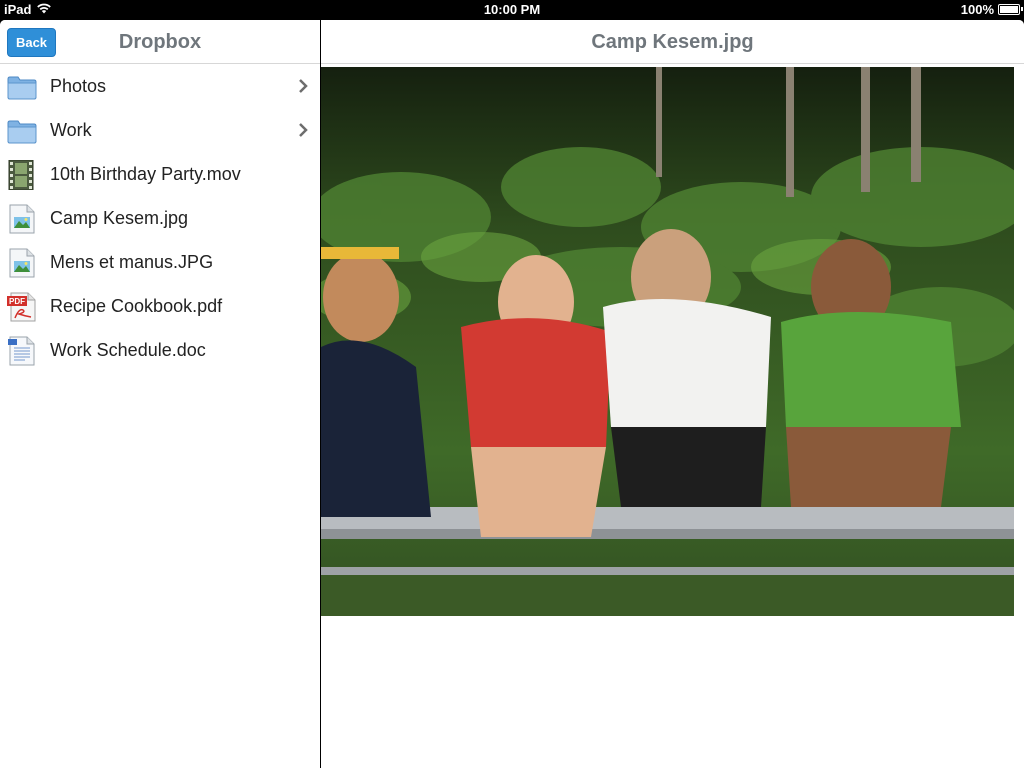  What do you see at coordinates (31, 42) in the screenshot?
I see `back-button: Back` at bounding box center [31, 42].